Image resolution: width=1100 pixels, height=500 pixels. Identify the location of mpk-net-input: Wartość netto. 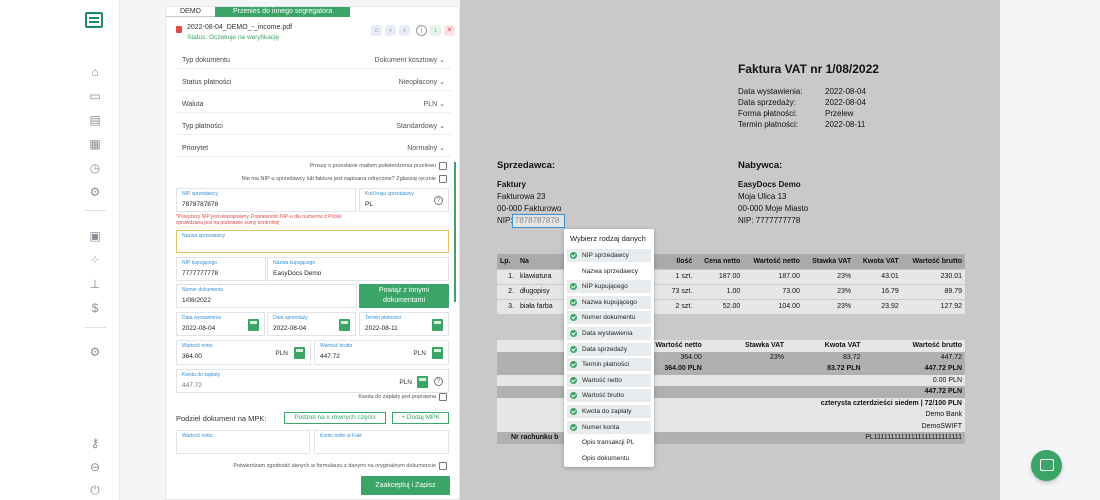
(243, 442).